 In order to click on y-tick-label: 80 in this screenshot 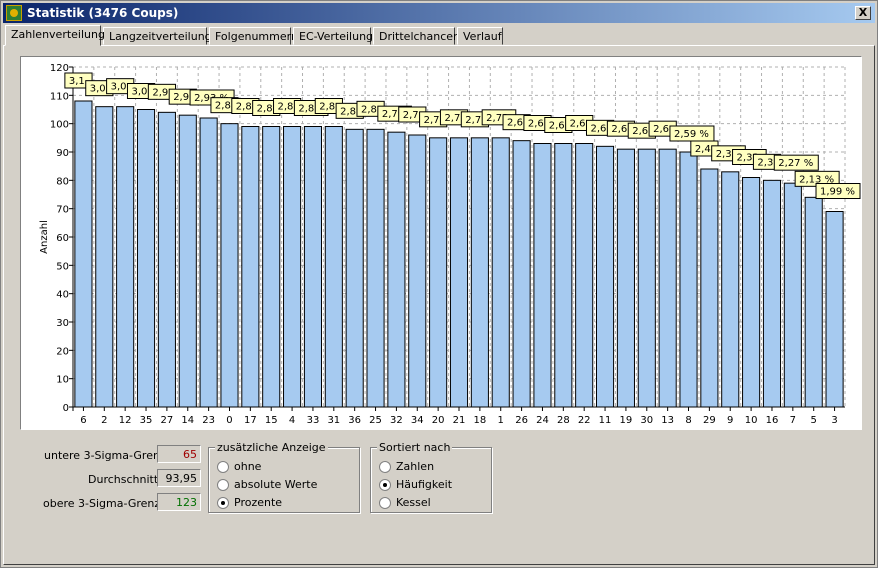, I will do `click(62, 181)`.